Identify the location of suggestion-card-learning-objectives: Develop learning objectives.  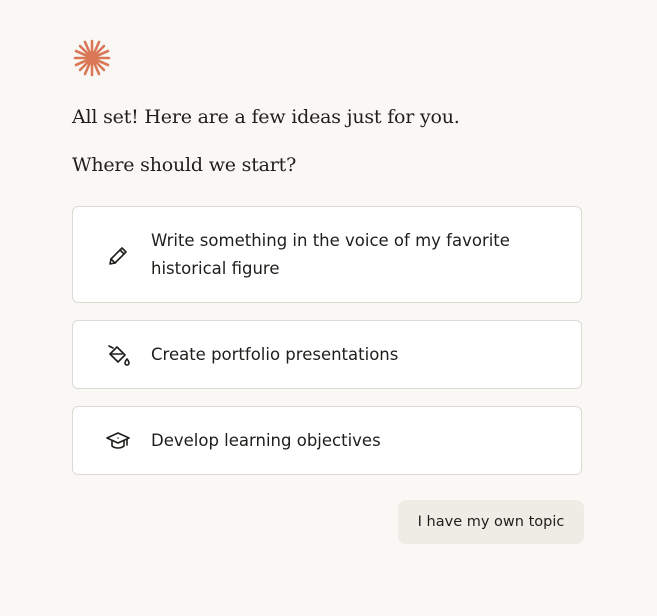
(327, 440).